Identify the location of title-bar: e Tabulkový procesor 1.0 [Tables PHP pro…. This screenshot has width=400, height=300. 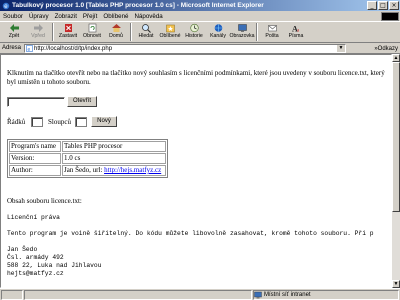
(200, 5).